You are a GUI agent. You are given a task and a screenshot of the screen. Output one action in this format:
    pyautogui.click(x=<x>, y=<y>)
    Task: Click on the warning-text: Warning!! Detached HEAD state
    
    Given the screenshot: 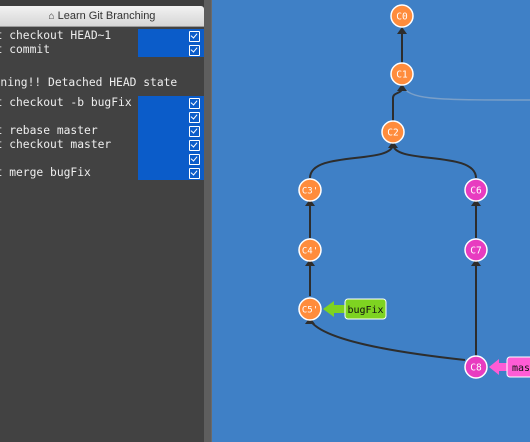 What is the action you would take?
    pyautogui.click(x=89, y=82)
    